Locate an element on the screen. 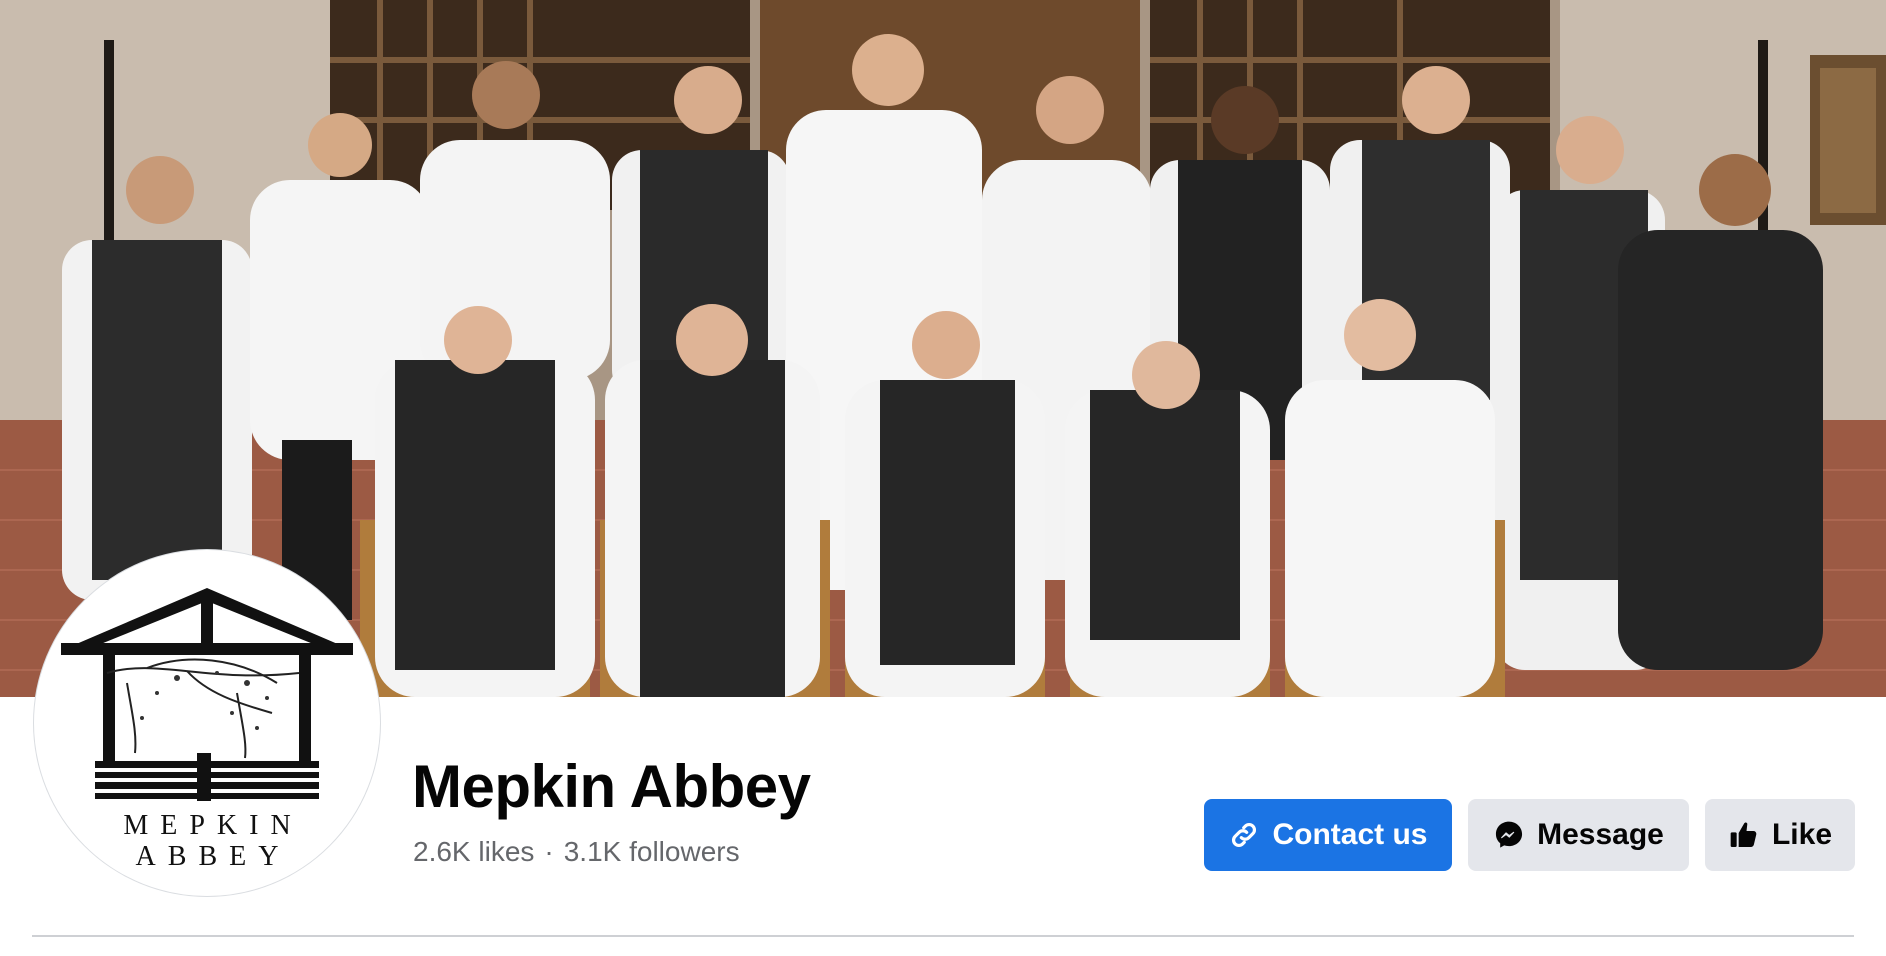  like-label: Like is located at coordinates (1802, 834).